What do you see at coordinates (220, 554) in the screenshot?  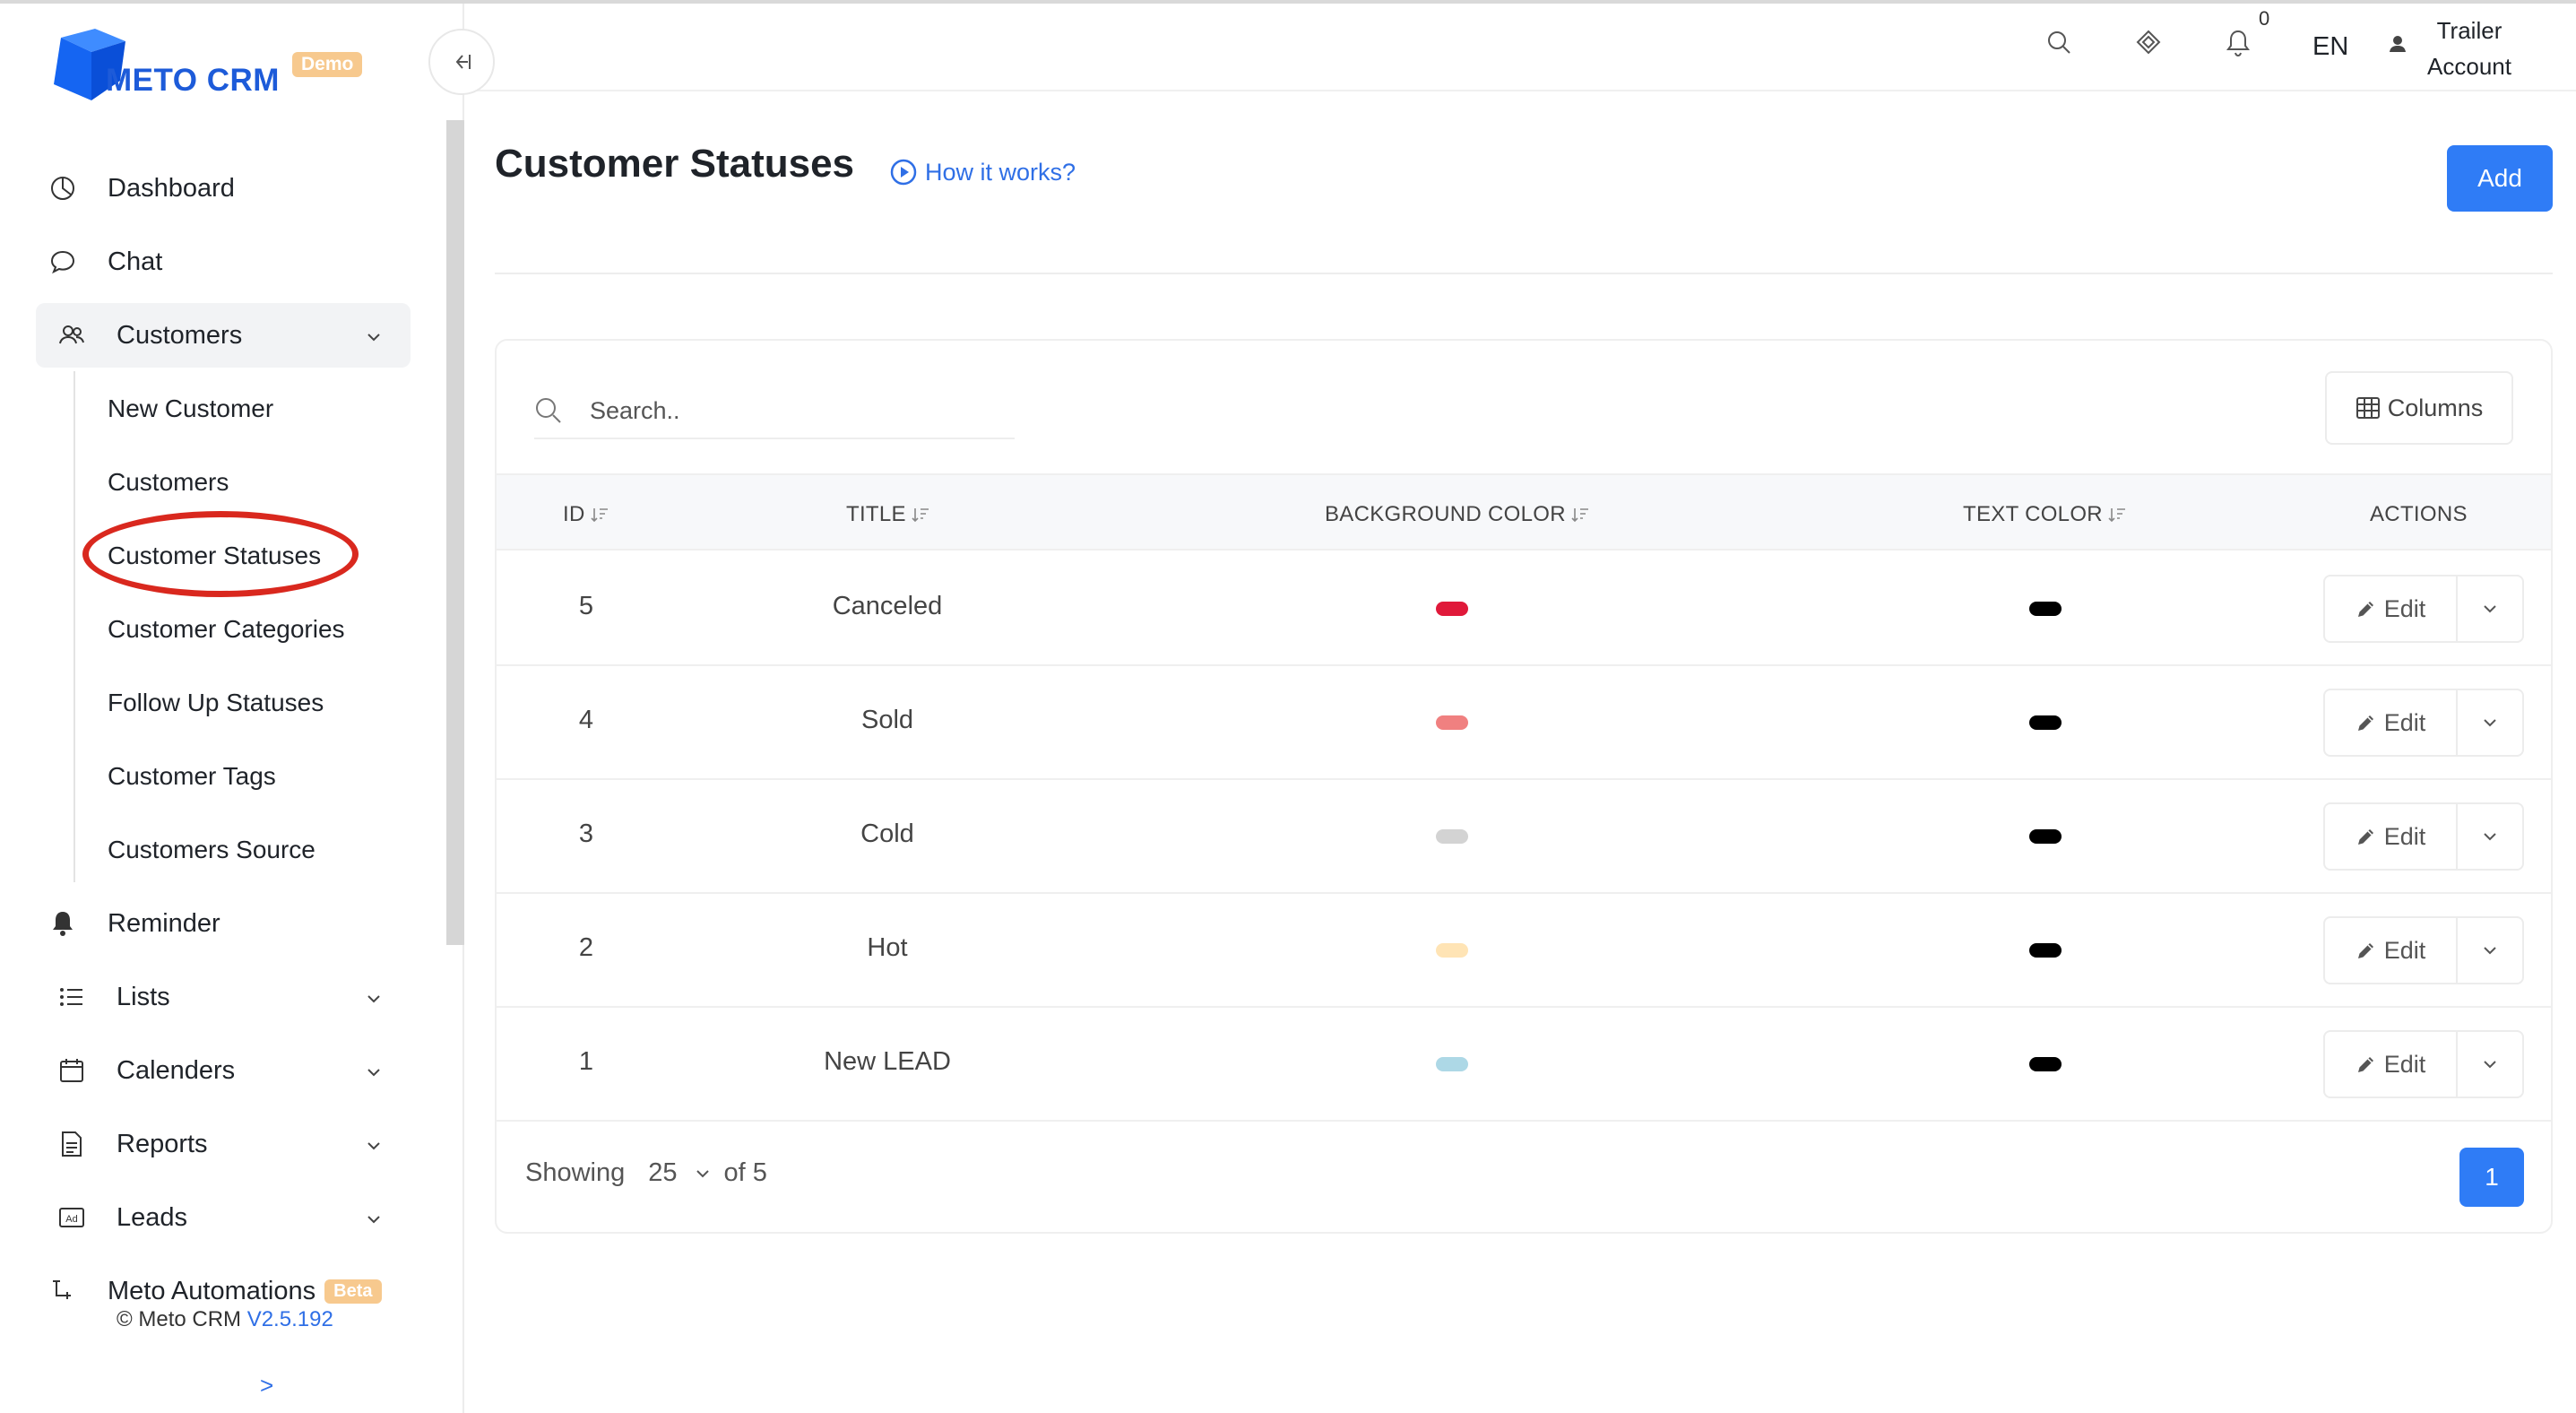 I see `highlight-annotation` at bounding box center [220, 554].